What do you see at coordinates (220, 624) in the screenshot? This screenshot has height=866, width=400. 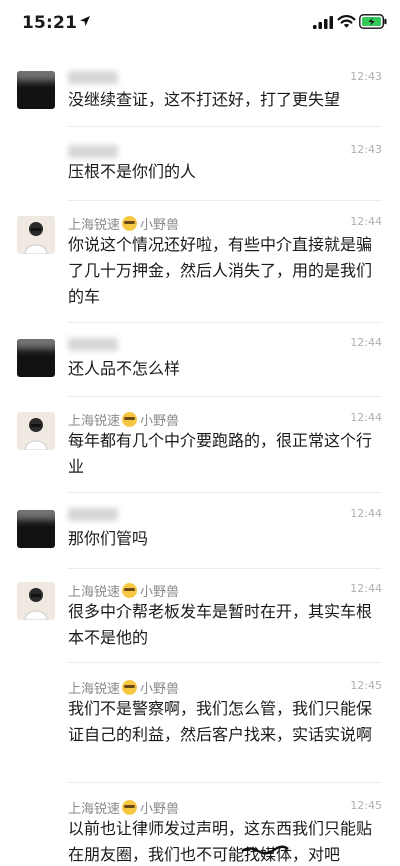 I see `message-text: 很多中介帮老板发车是暂时在开，其实车根本不是他的` at bounding box center [220, 624].